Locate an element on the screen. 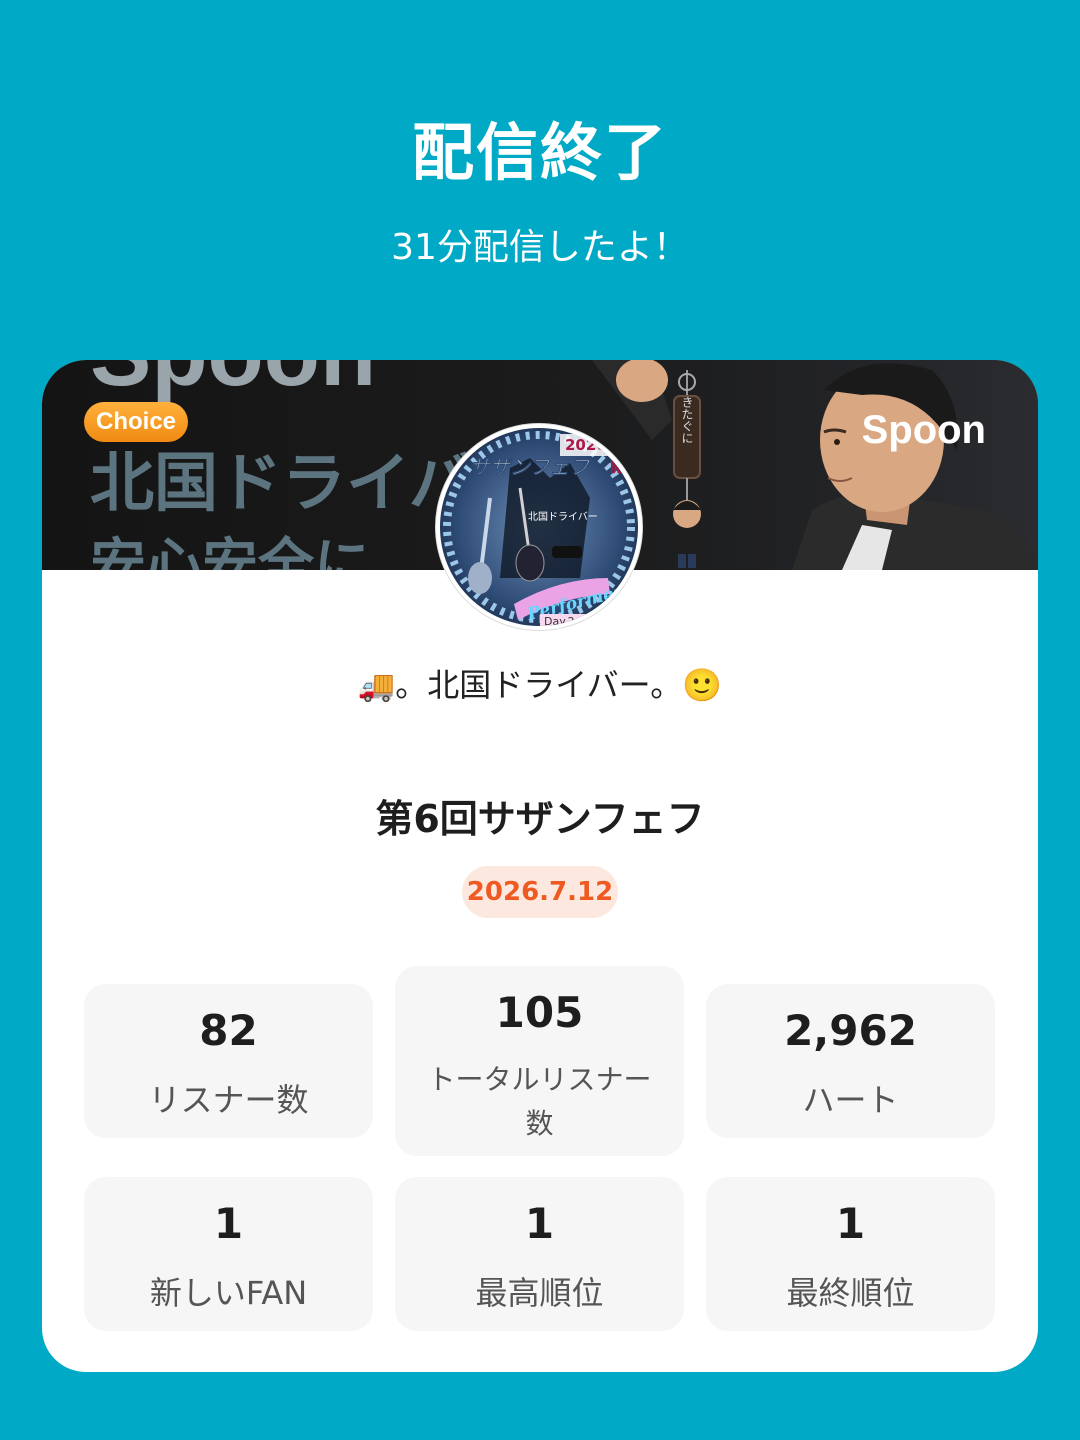  avatar: 2026 開 サザンフェフ 北国ドライバー Performer Day.2 is located at coordinates (539, 527).